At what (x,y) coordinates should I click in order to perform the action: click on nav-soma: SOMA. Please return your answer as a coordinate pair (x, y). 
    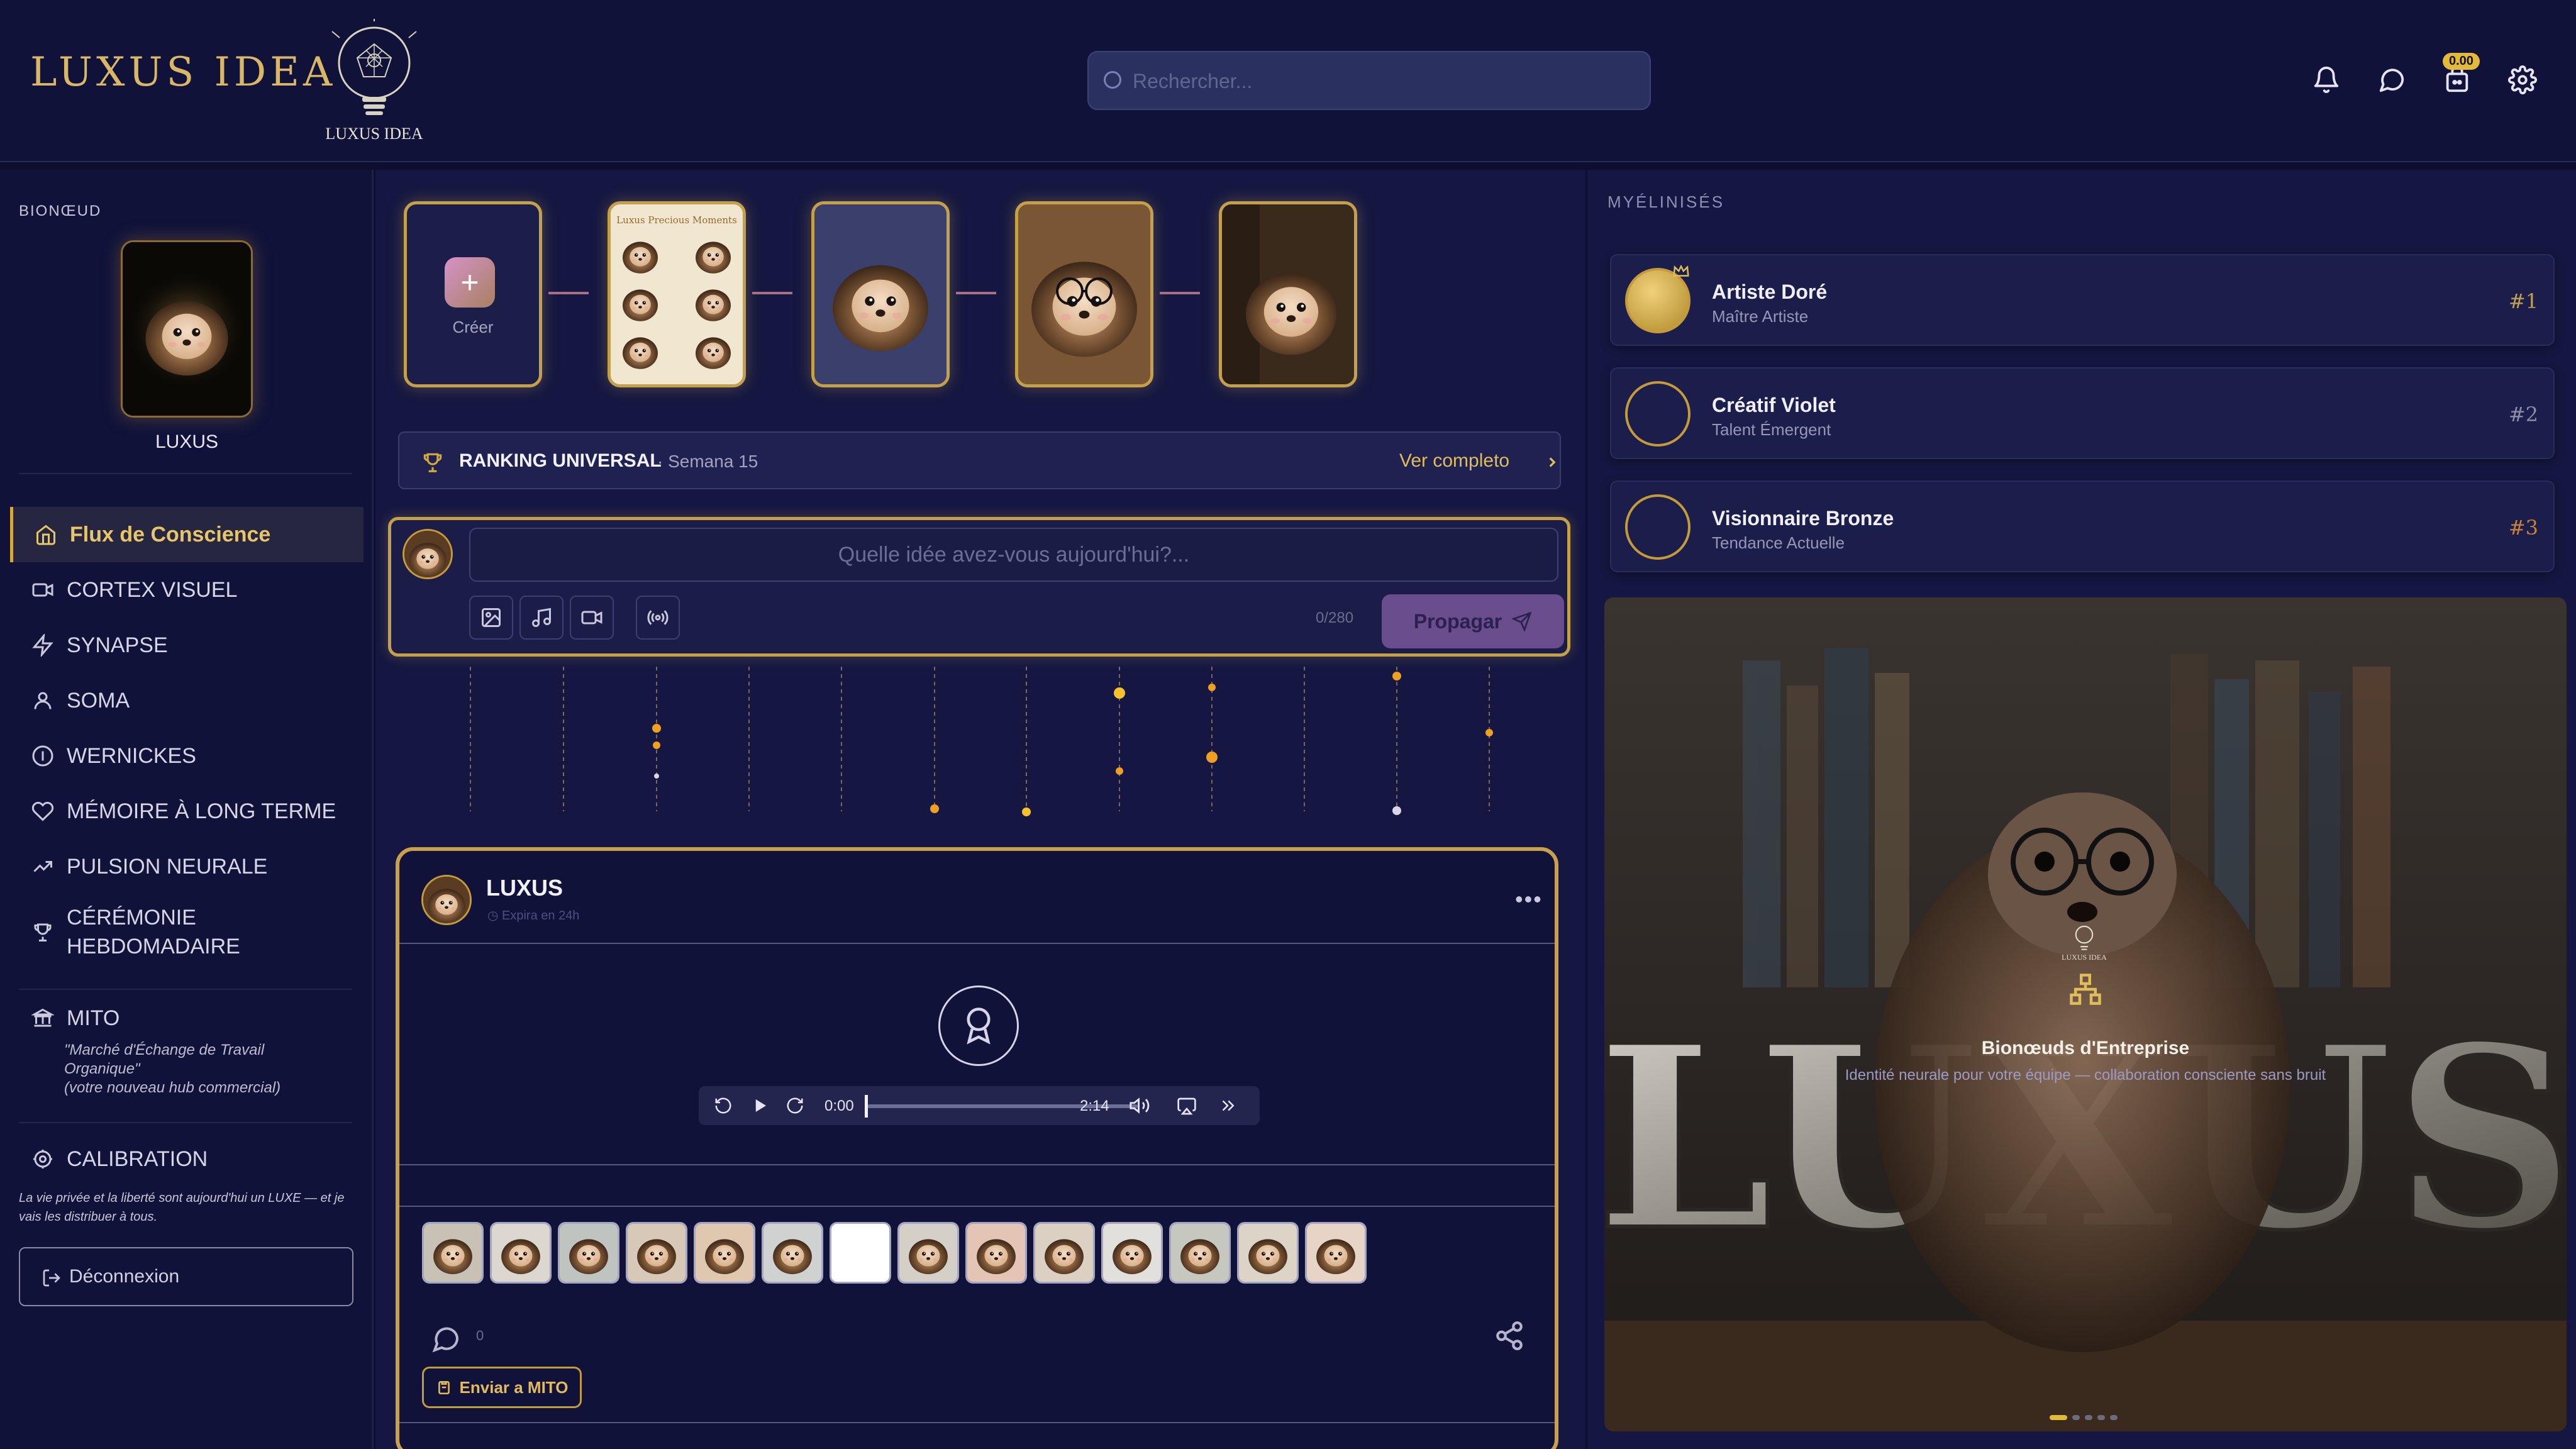
    Looking at the image, I should click on (187, 700).